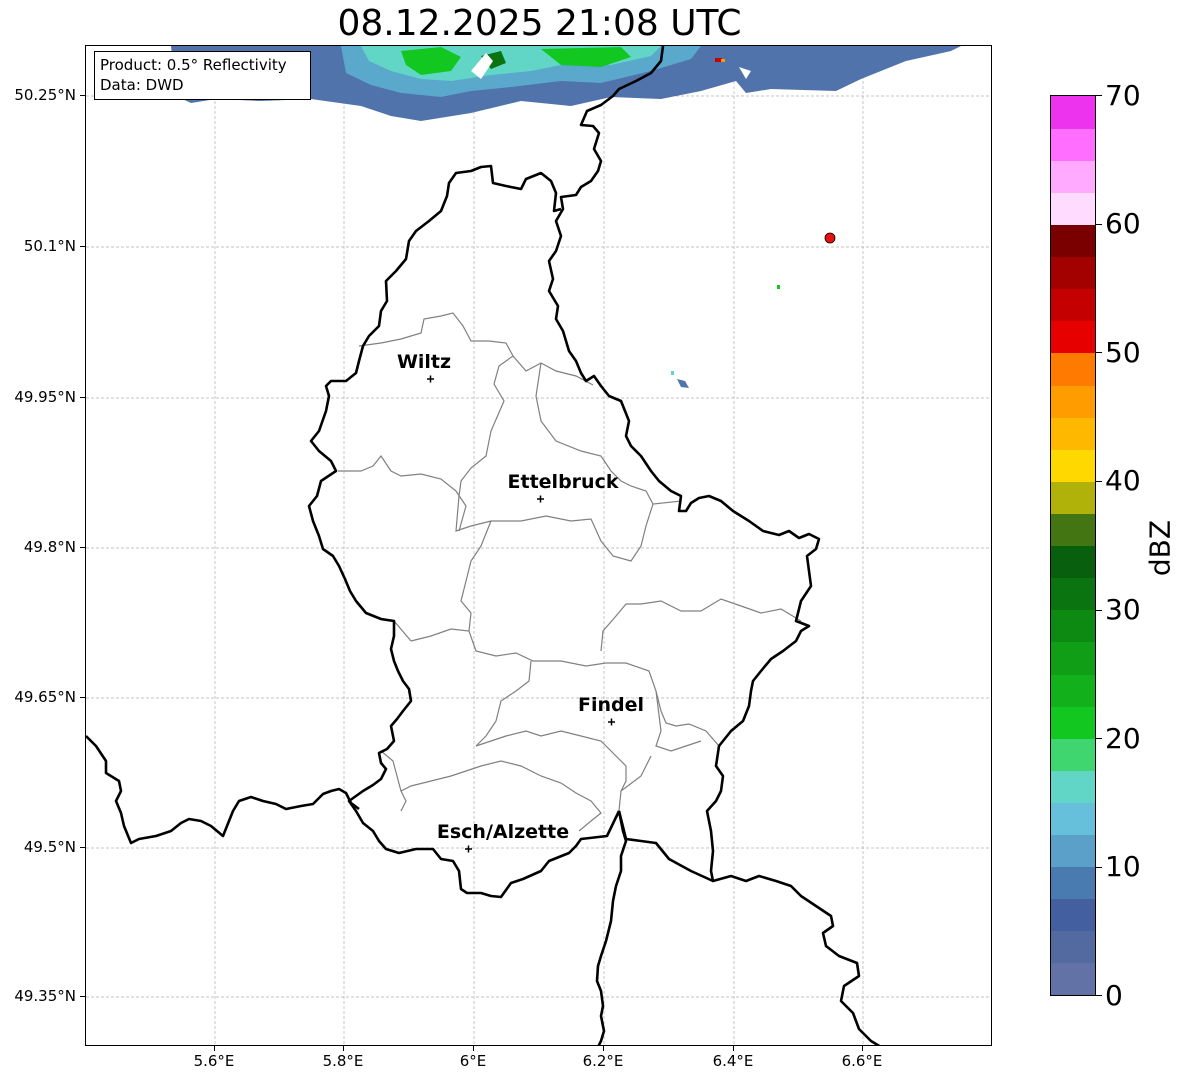 Image resolution: width=1184 pixels, height=1081 pixels. I want to click on colorbar-unit-label: dBZ, so click(1160, 548).